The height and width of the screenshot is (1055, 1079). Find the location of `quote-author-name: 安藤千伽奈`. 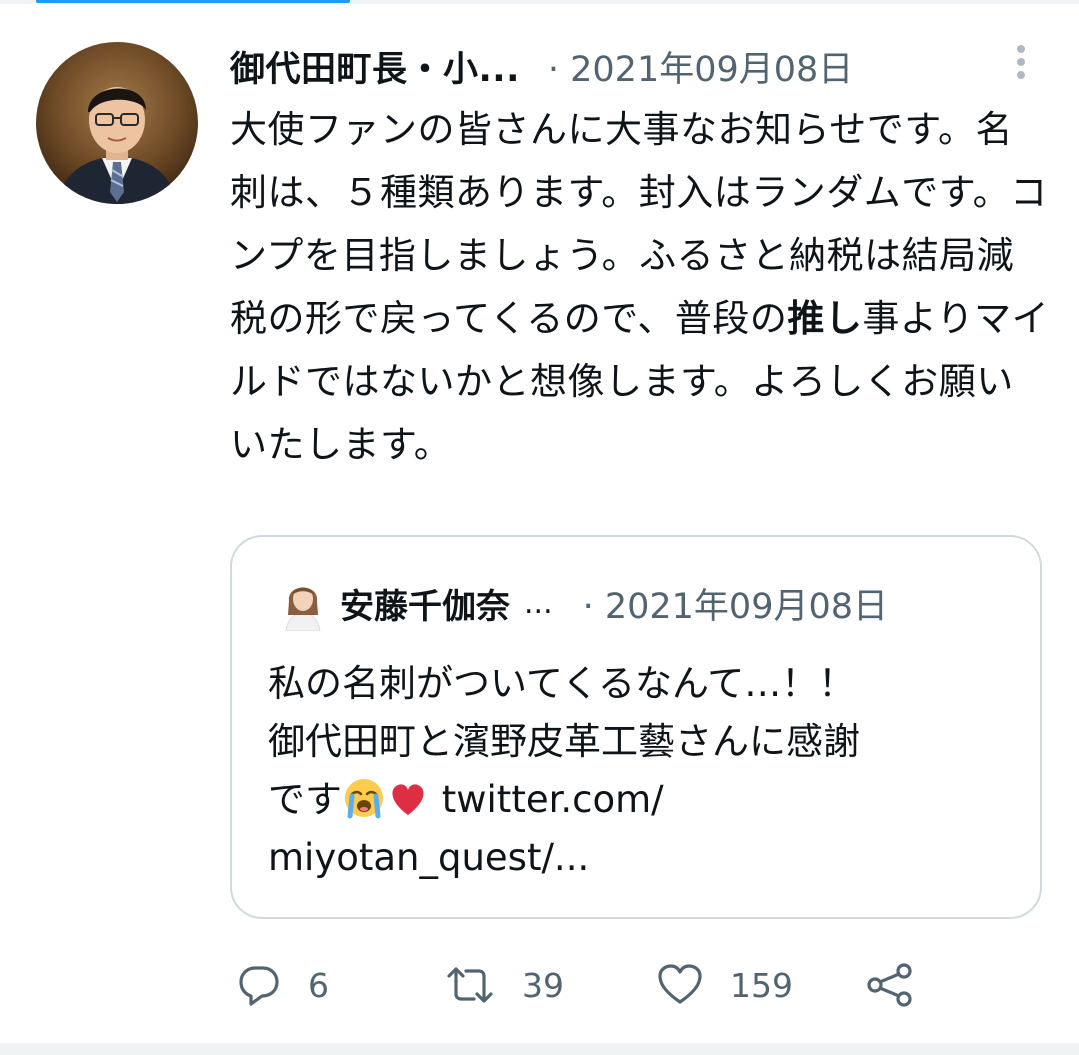

quote-author-name: 安藤千伽奈 is located at coordinates (425, 603).